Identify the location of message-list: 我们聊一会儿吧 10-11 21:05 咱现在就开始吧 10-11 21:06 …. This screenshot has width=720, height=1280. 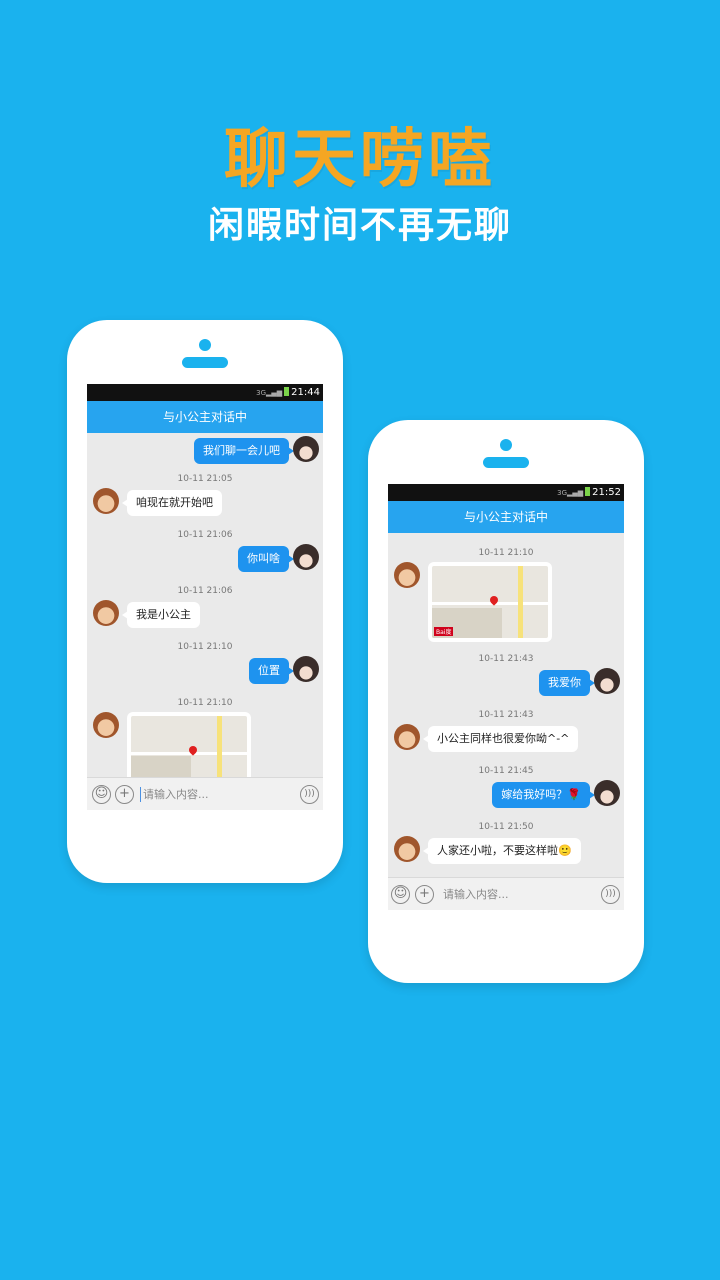
(205, 612).